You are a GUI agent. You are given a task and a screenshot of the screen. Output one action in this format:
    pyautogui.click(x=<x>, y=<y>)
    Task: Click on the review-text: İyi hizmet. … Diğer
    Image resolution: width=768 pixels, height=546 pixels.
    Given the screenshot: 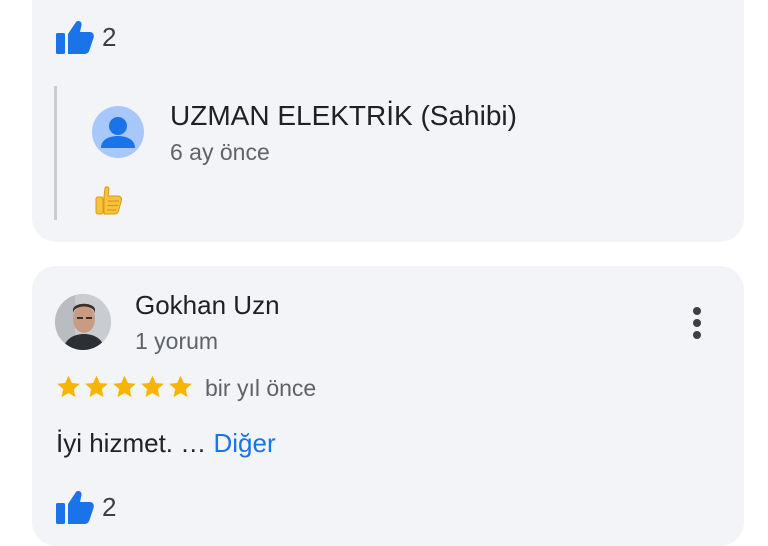 What is the action you would take?
    pyautogui.click(x=166, y=443)
    